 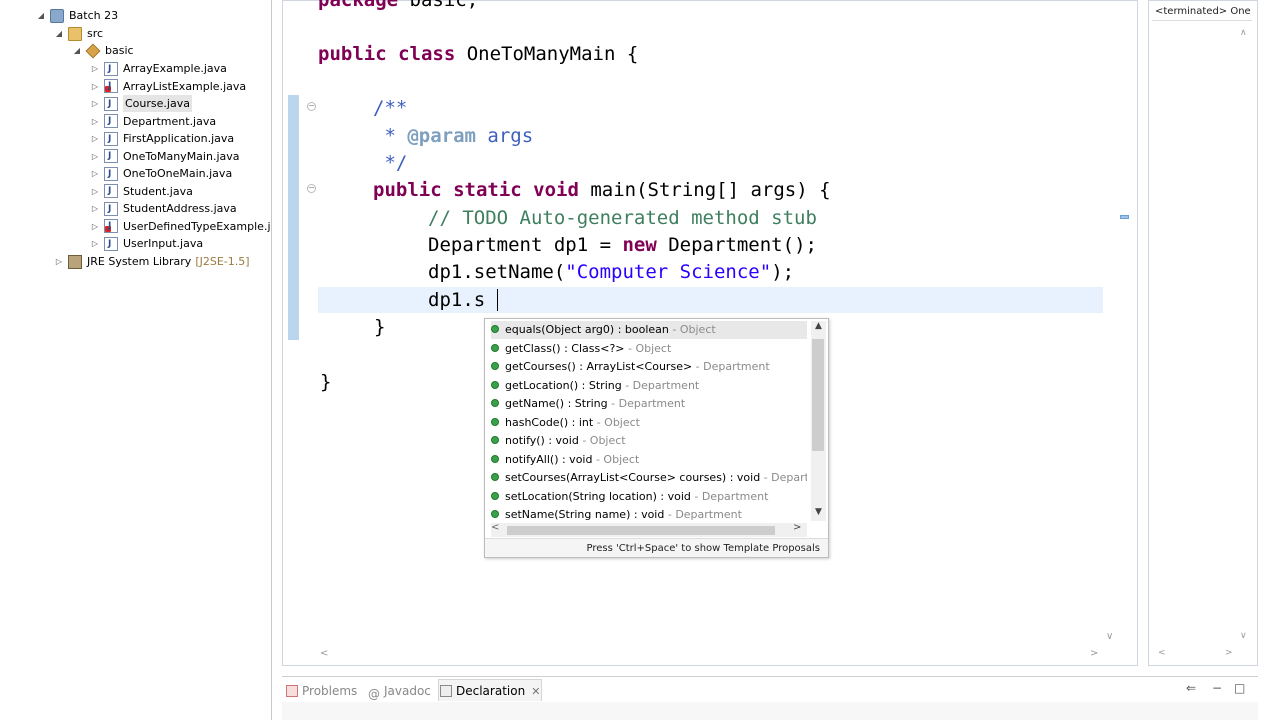 What do you see at coordinates (197, 226) in the screenshot?
I see `tree-label: UserDefinedTypeExample.ja` at bounding box center [197, 226].